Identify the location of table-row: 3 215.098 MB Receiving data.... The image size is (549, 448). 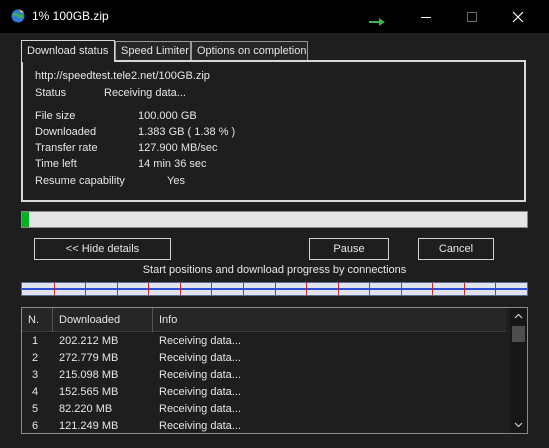
(264, 375).